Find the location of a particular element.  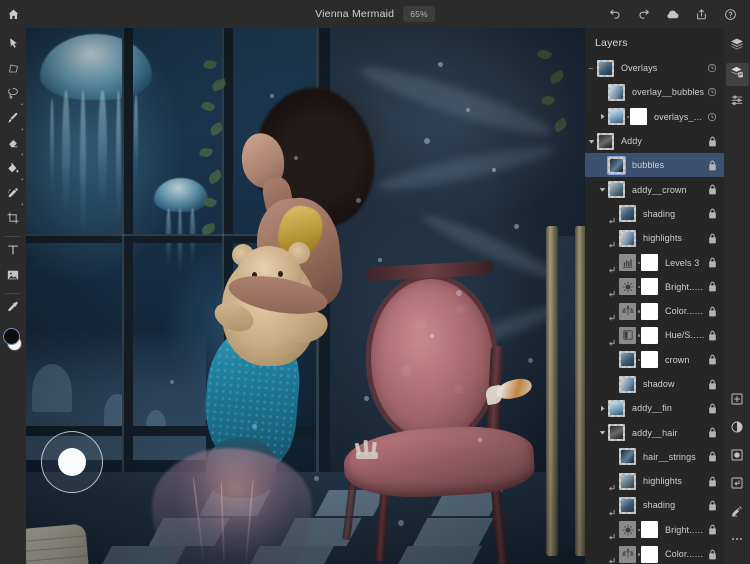

layer-row: Overlays is located at coordinates (654, 68).